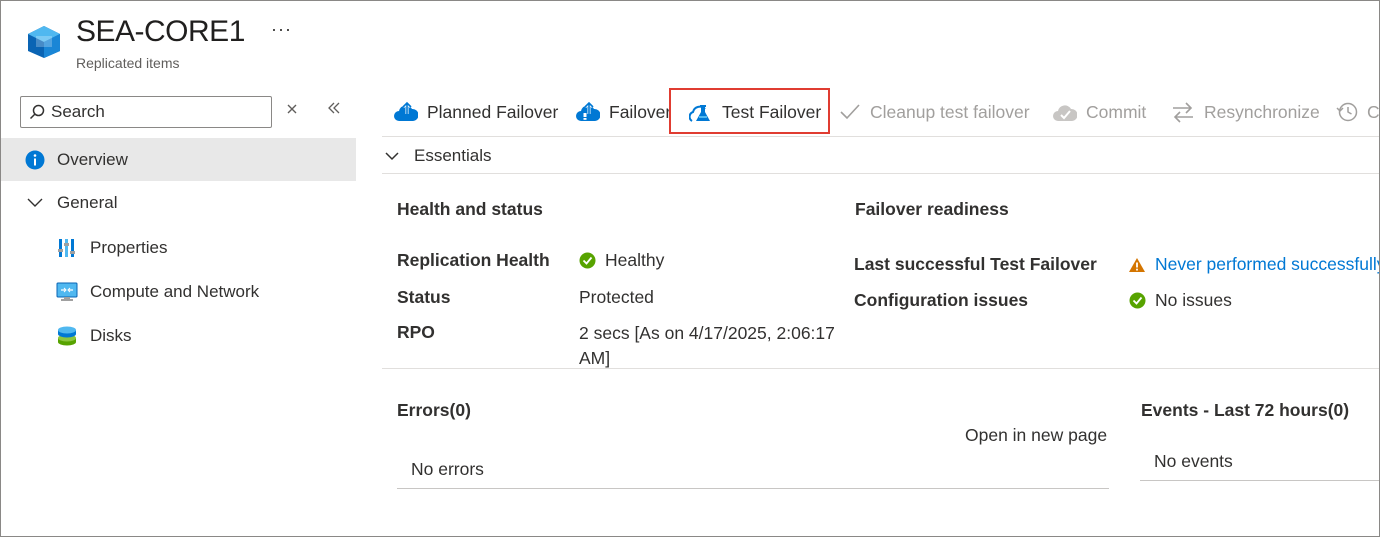 The width and height of the screenshot is (1380, 537). Describe the element at coordinates (151, 112) in the screenshot. I see `search-input` at that location.